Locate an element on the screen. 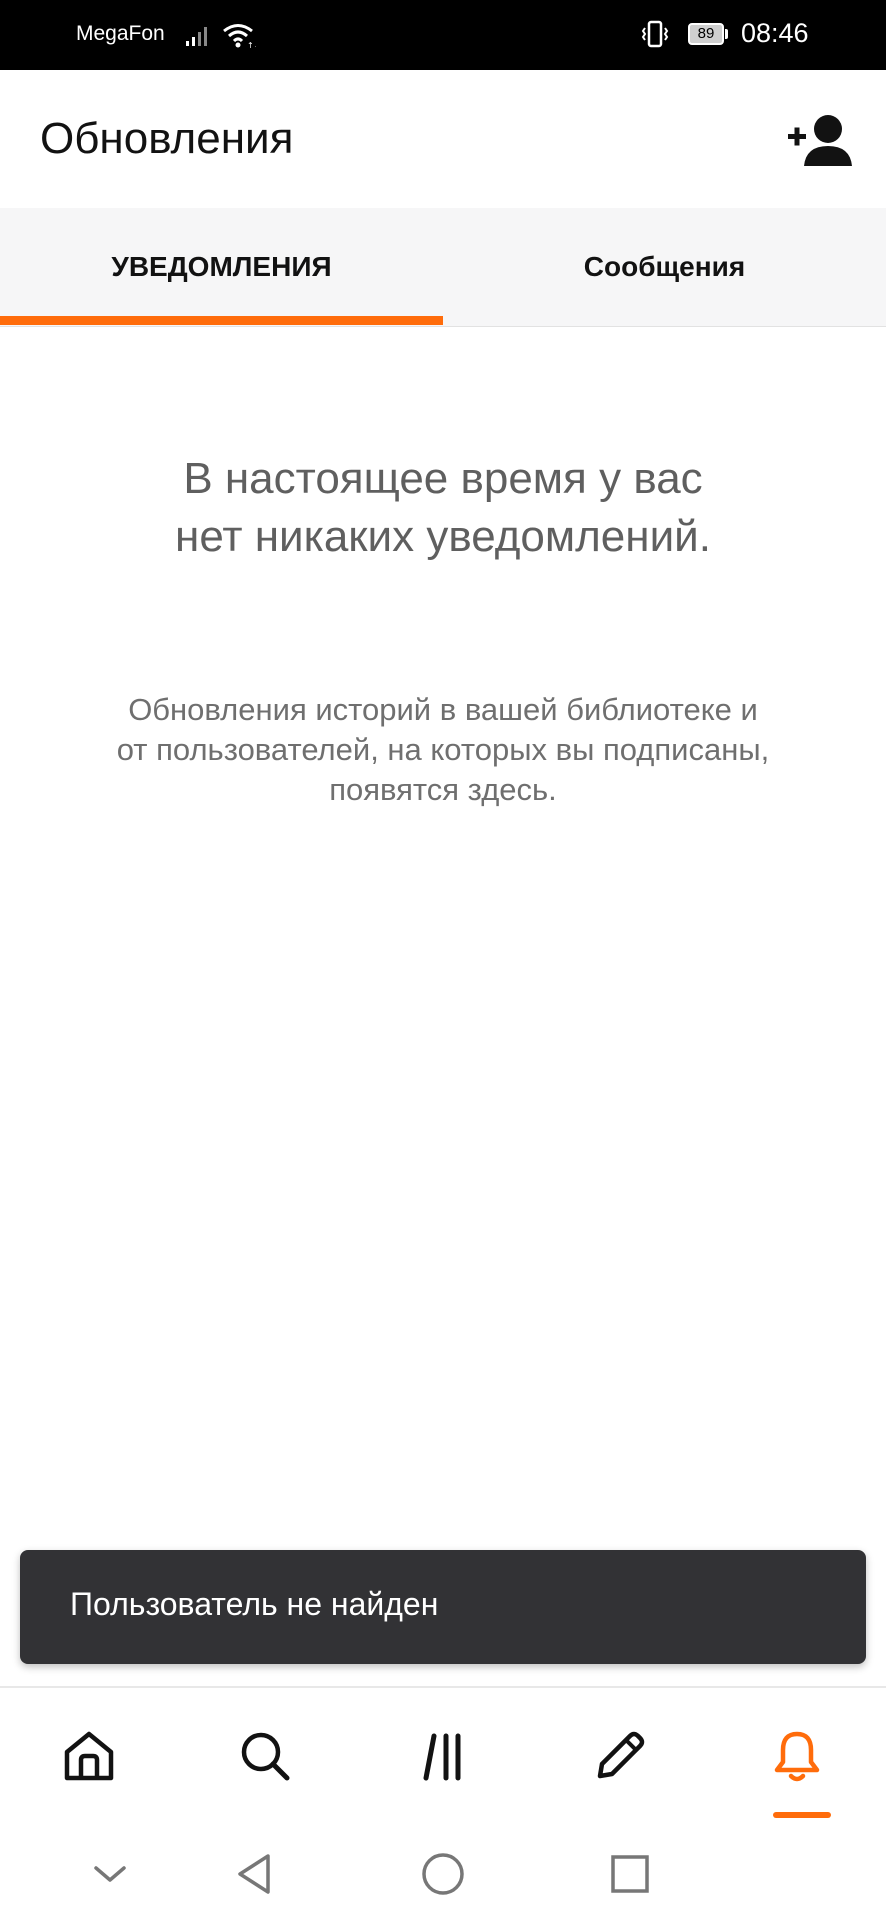 This screenshot has height=1920, width=886. nav-notifications-button is located at coordinates (797, 1759).